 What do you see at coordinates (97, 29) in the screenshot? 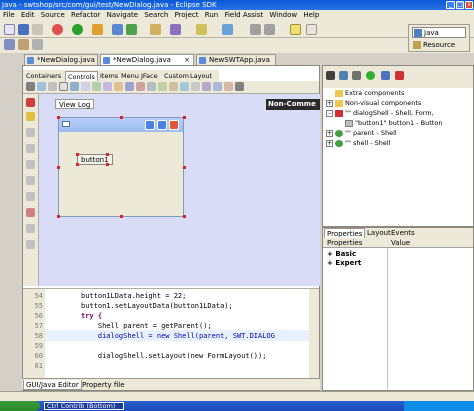
I see `external-tools-icon` at bounding box center [97, 29].